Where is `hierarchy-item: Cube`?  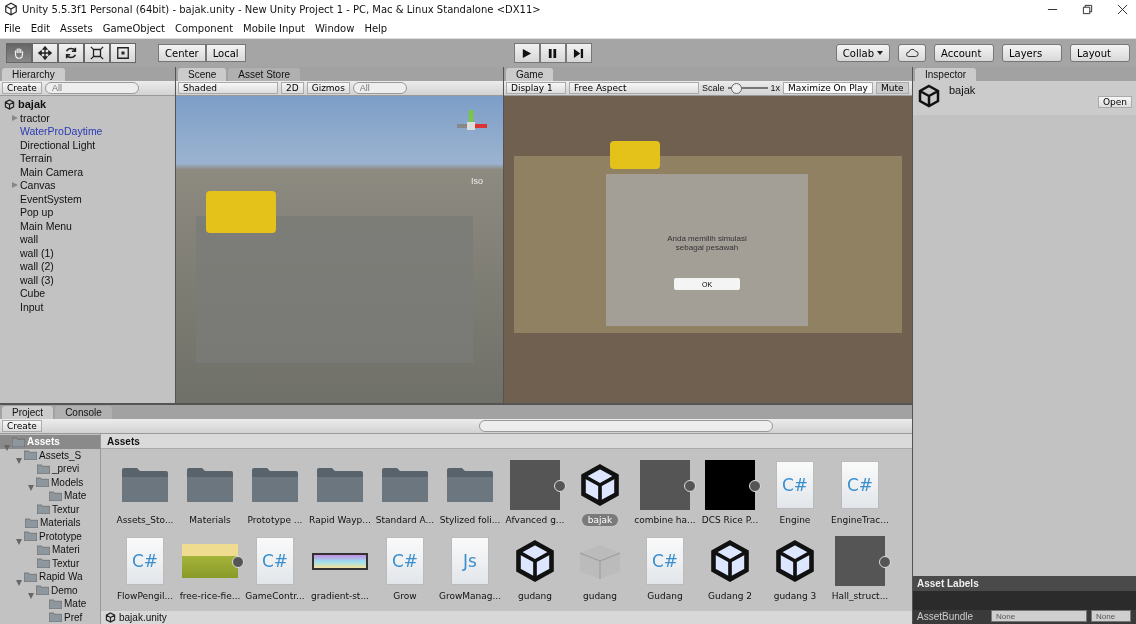 hierarchy-item: Cube is located at coordinates (33, 293).